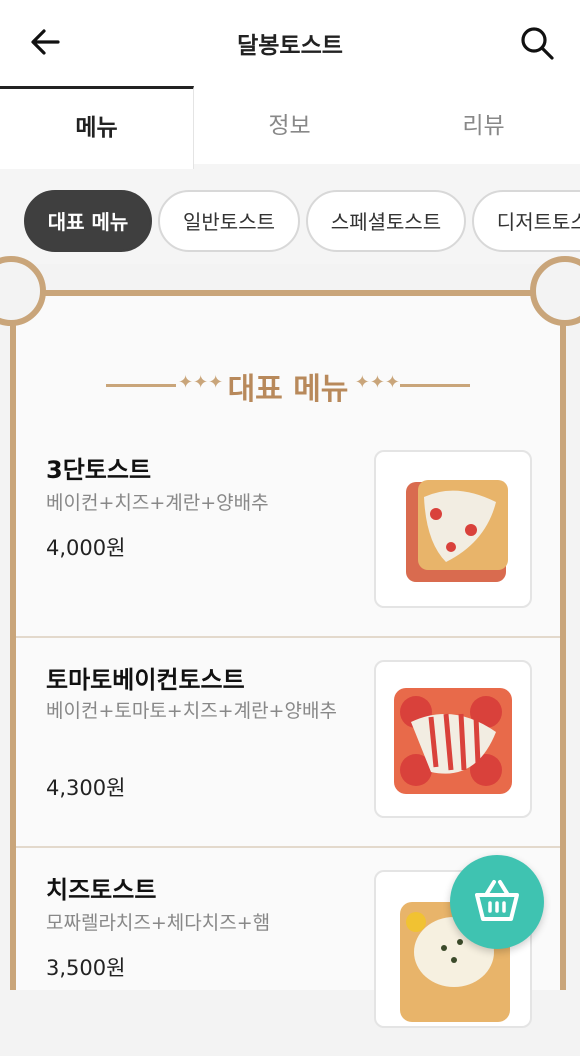 Image resolution: width=580 pixels, height=1056 pixels. Describe the element at coordinates (97, 127) in the screenshot. I see `tab-menu: 메뉴` at that location.